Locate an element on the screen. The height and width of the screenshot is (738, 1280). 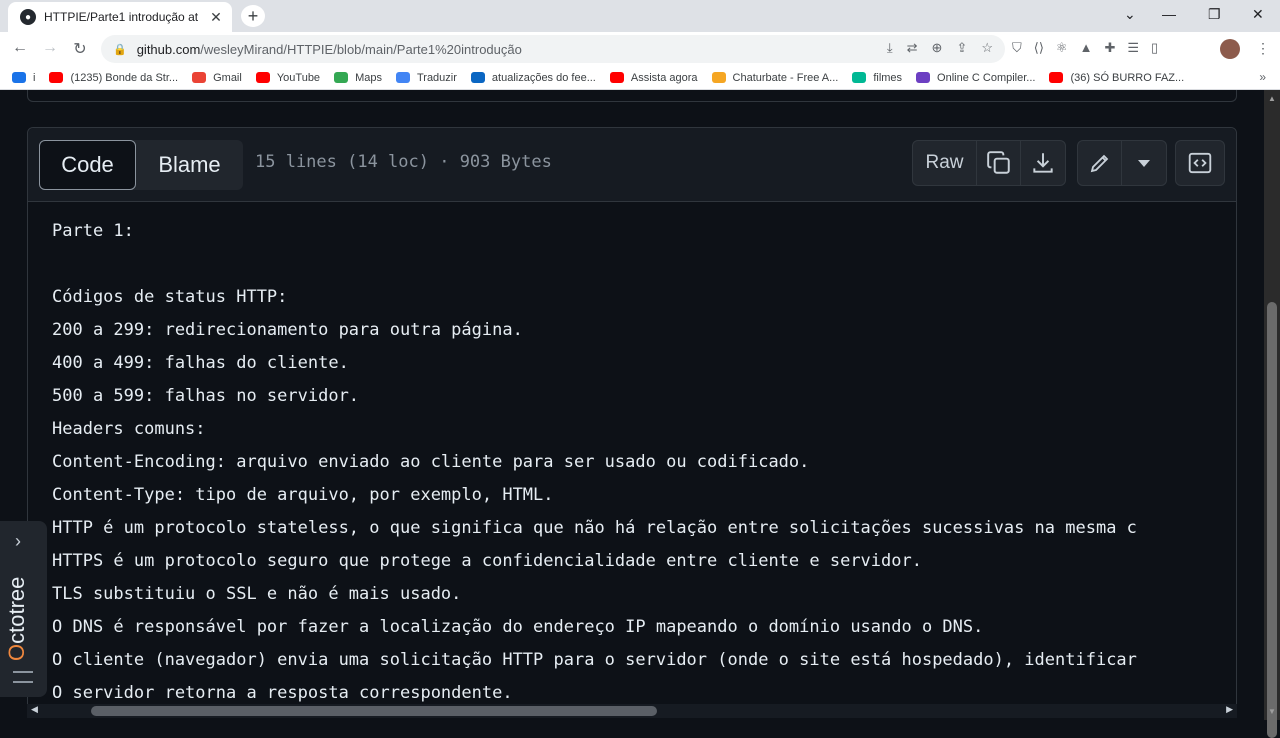
vertical-scrollbar: ▲ ▼ is located at coordinates (1272, 414).